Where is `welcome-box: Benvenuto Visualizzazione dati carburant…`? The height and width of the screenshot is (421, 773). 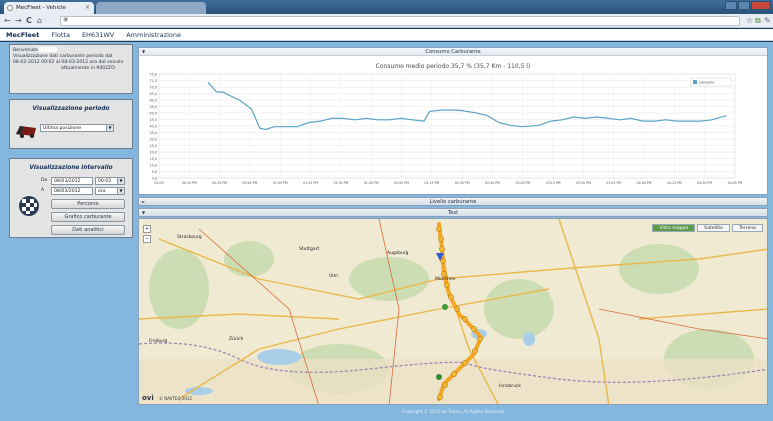 welcome-box: Benvenuto Visualizzazione dati carburant… is located at coordinates (71, 69).